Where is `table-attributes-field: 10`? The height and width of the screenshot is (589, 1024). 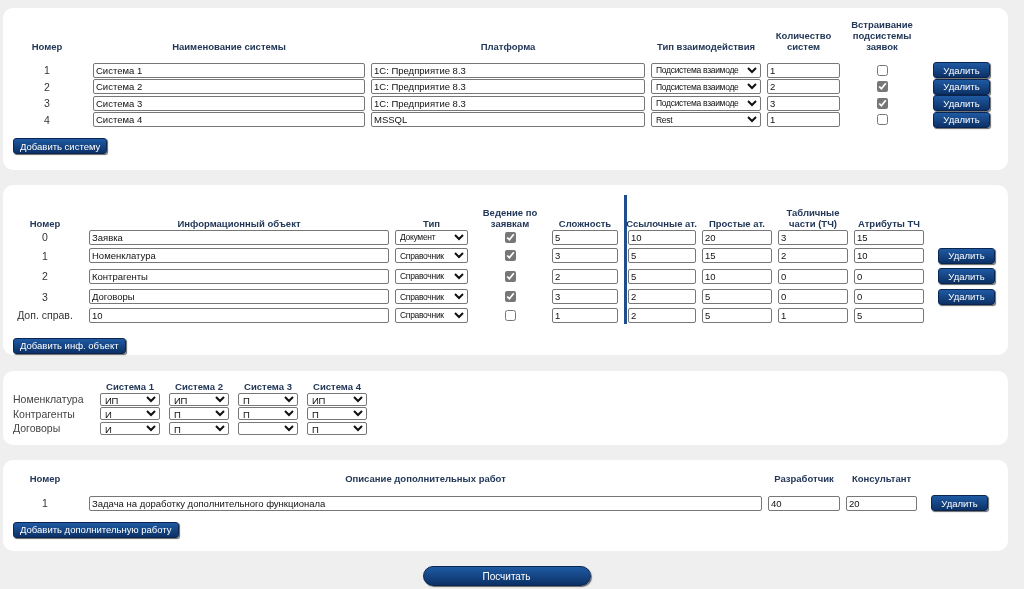
table-attributes-field: 10 is located at coordinates (889, 256).